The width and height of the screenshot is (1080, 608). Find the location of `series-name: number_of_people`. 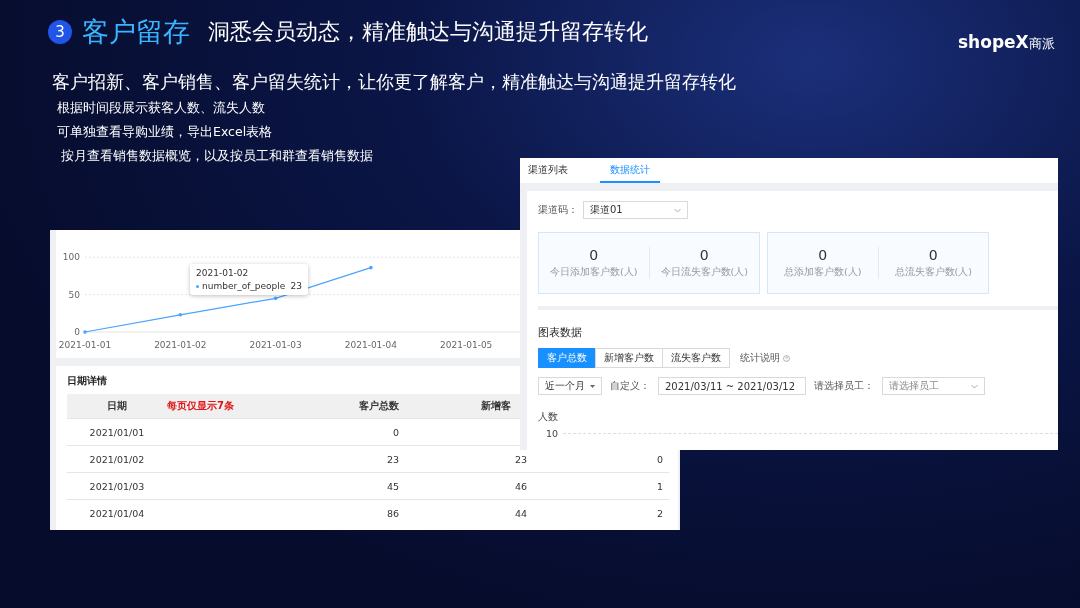

series-name: number_of_people is located at coordinates (244, 286).